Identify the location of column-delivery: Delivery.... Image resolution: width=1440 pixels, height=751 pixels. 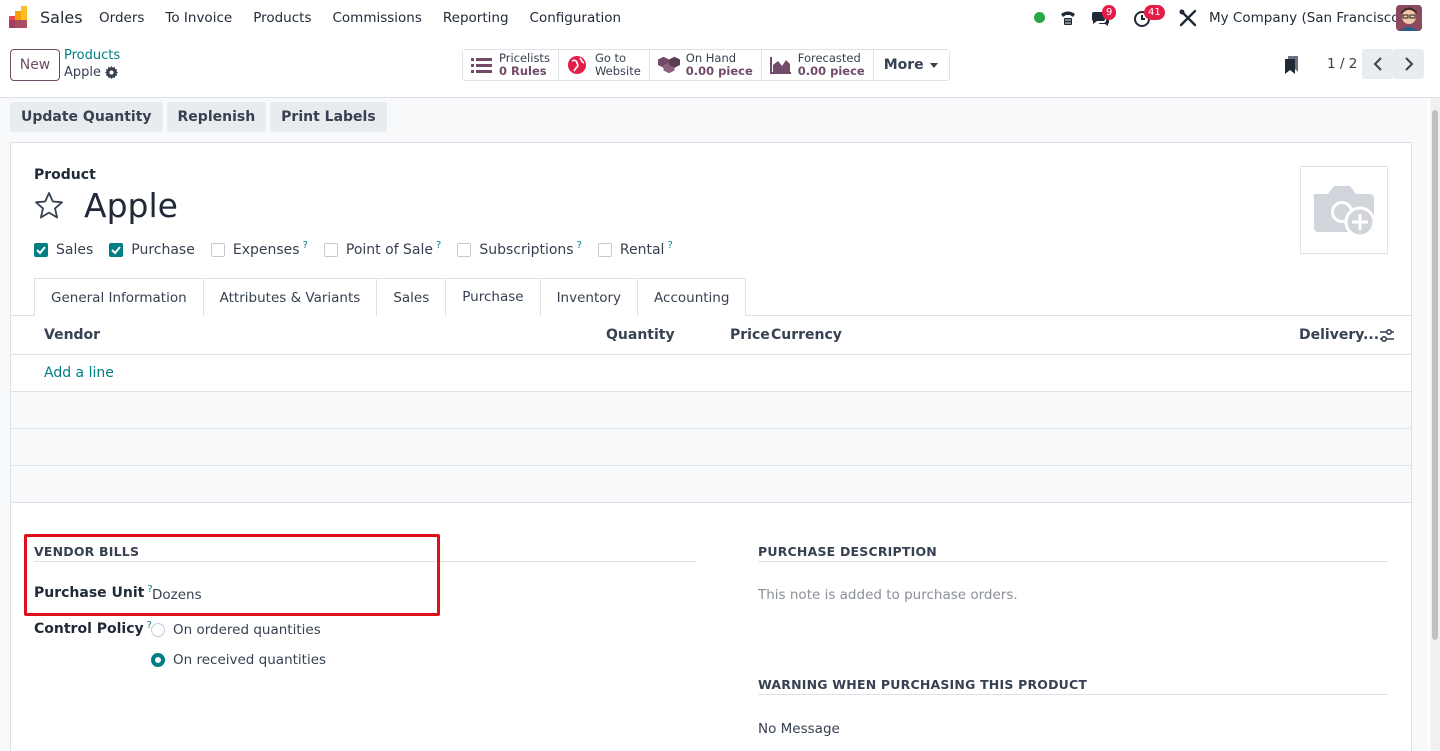
(1339, 335).